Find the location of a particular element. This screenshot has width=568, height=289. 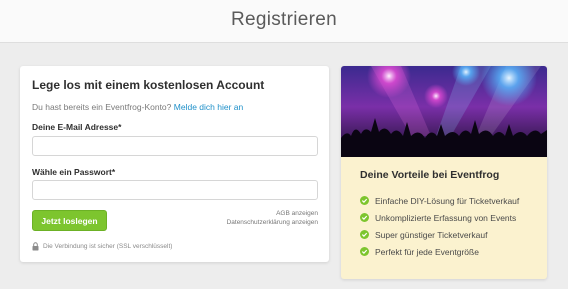

password-label: Wähle ein Passwort* is located at coordinates (74, 172).